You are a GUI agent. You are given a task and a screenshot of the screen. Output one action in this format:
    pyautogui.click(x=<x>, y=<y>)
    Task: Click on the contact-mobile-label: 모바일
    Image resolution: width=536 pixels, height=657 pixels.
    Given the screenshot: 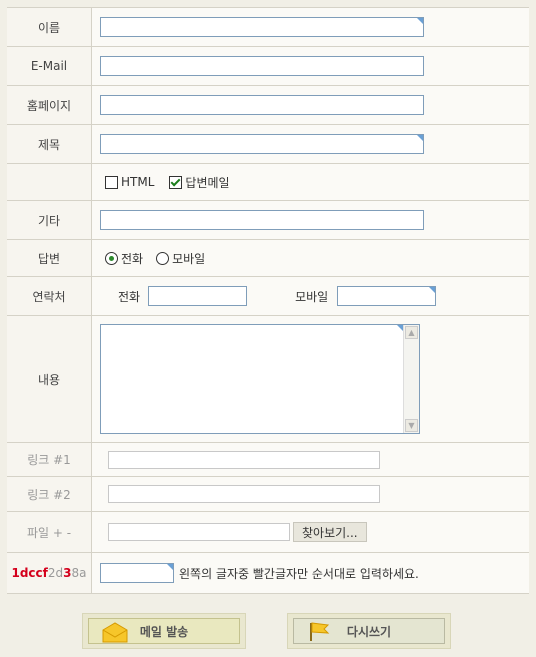 What is the action you would take?
    pyautogui.click(x=312, y=296)
    